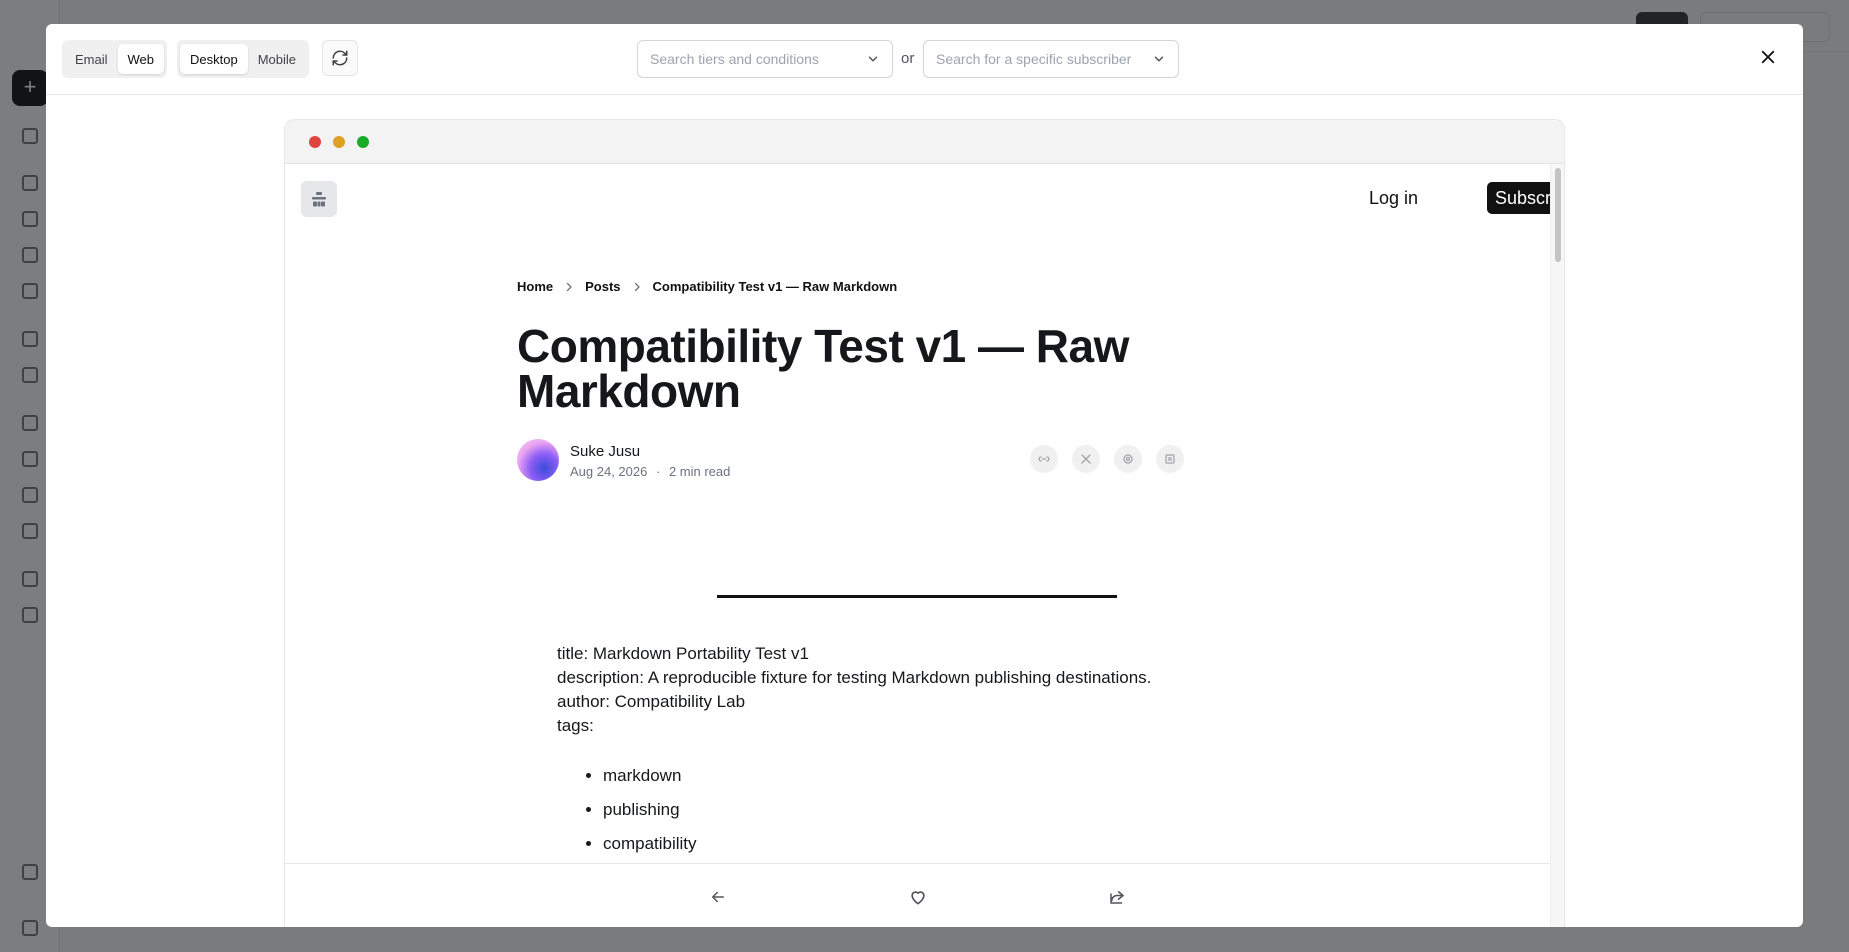 Image resolution: width=1849 pixels, height=952 pixels. What do you see at coordinates (91, 59) in the screenshot?
I see `tab-email: Email` at bounding box center [91, 59].